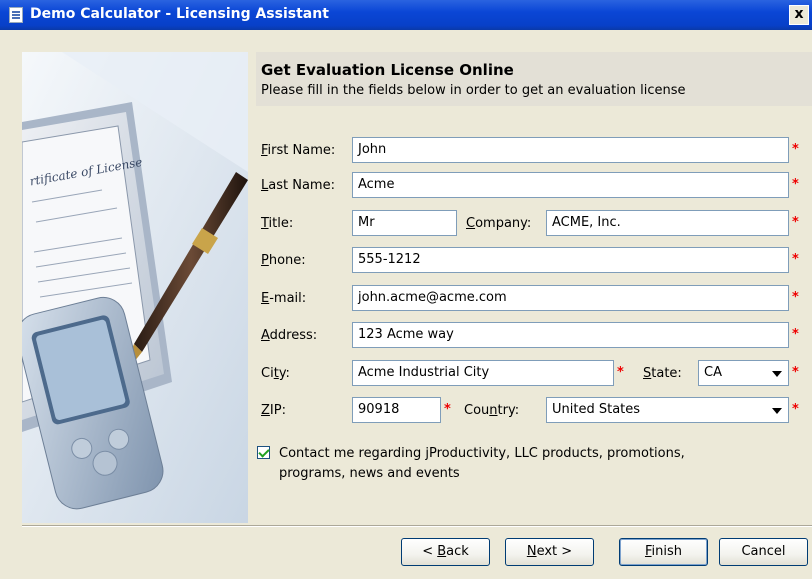 This screenshot has width=812, height=579. What do you see at coordinates (284, 298) in the screenshot?
I see `email-label: E-mail:` at bounding box center [284, 298].